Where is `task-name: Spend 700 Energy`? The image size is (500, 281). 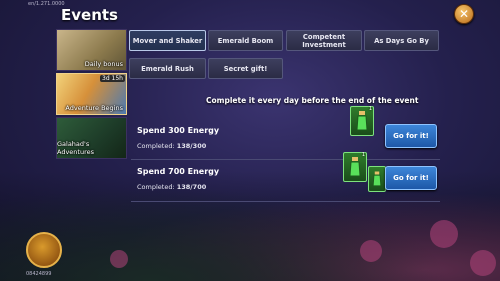
task-name: Spend 700 Energy is located at coordinates (178, 171).